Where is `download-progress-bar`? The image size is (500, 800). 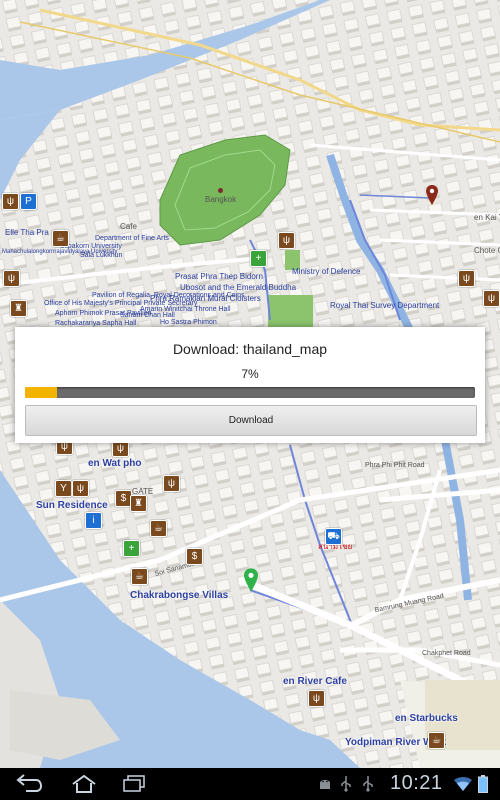
download-progress-bar is located at coordinates (250, 392).